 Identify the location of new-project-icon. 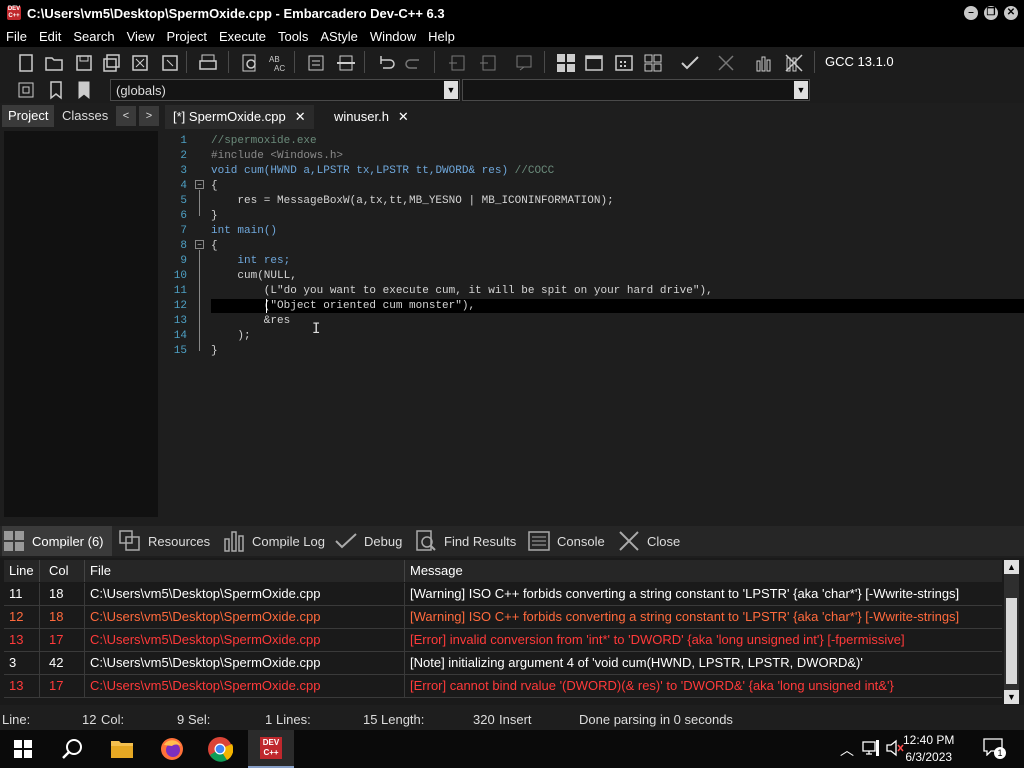
(458, 63).